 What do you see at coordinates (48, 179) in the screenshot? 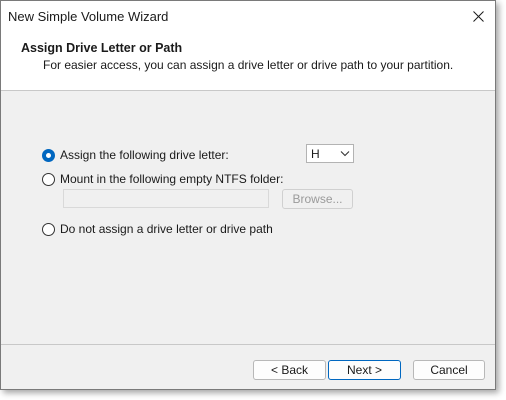
I see `mount-folder-radio` at bounding box center [48, 179].